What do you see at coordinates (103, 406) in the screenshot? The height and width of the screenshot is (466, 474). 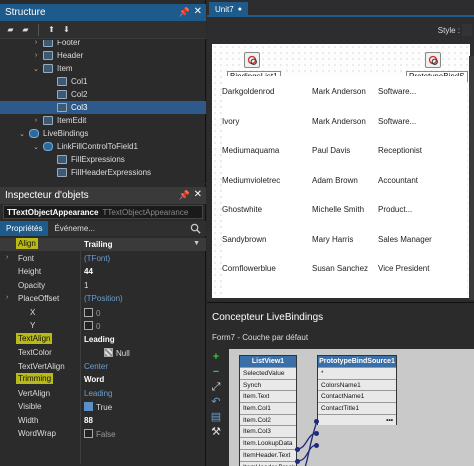 I see `property-row: Visible True` at bounding box center [103, 406].